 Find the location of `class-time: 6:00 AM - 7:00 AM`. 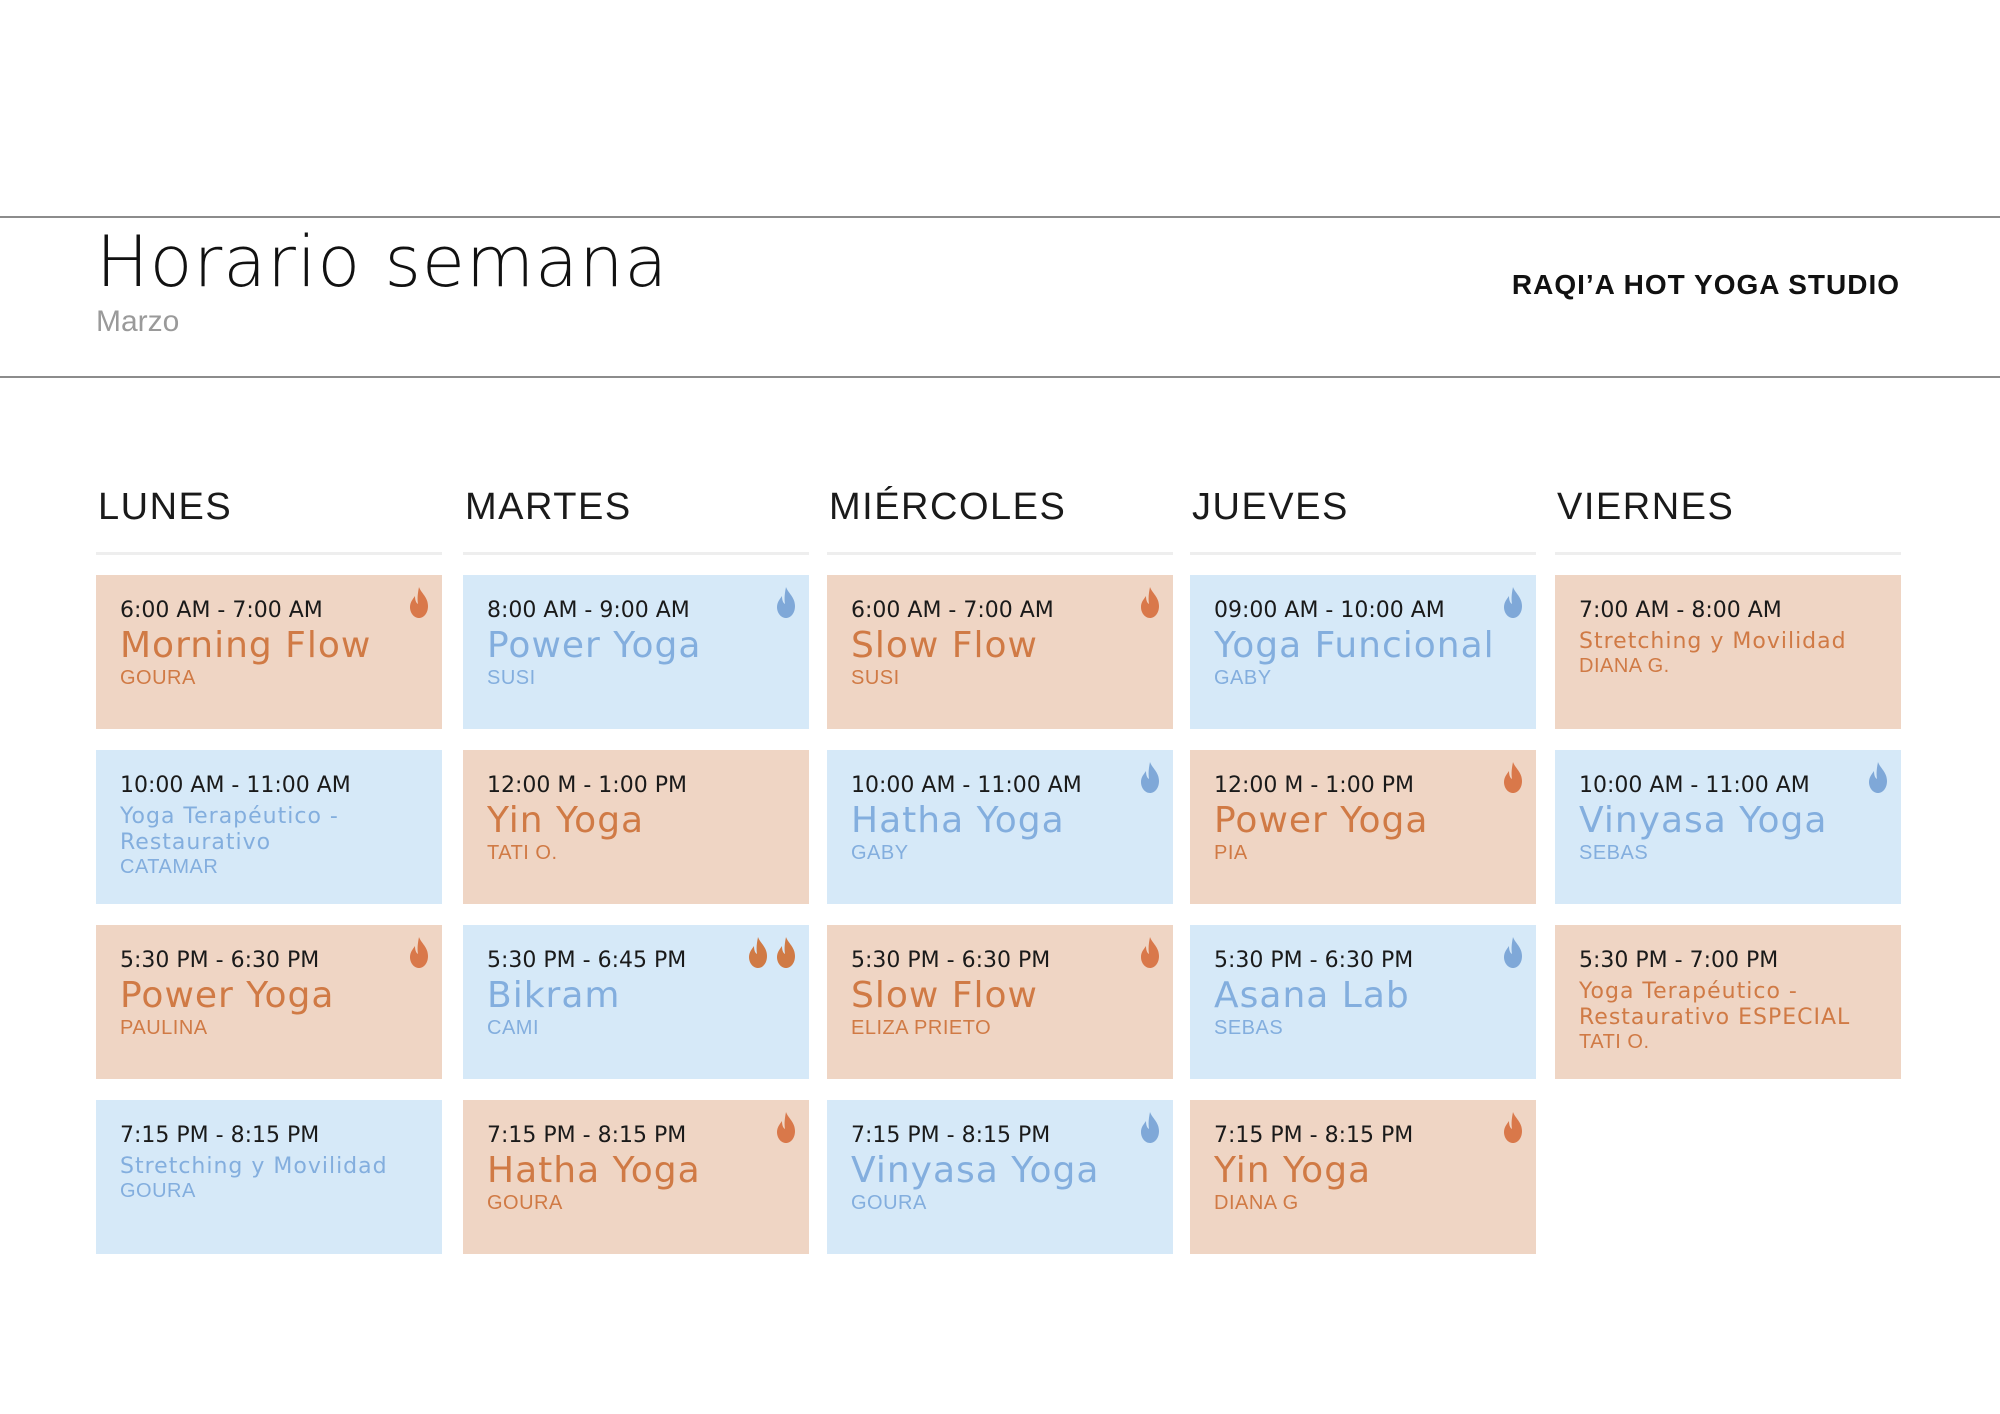

class-time: 6:00 AM - 7:00 AM is located at coordinates (952, 610).